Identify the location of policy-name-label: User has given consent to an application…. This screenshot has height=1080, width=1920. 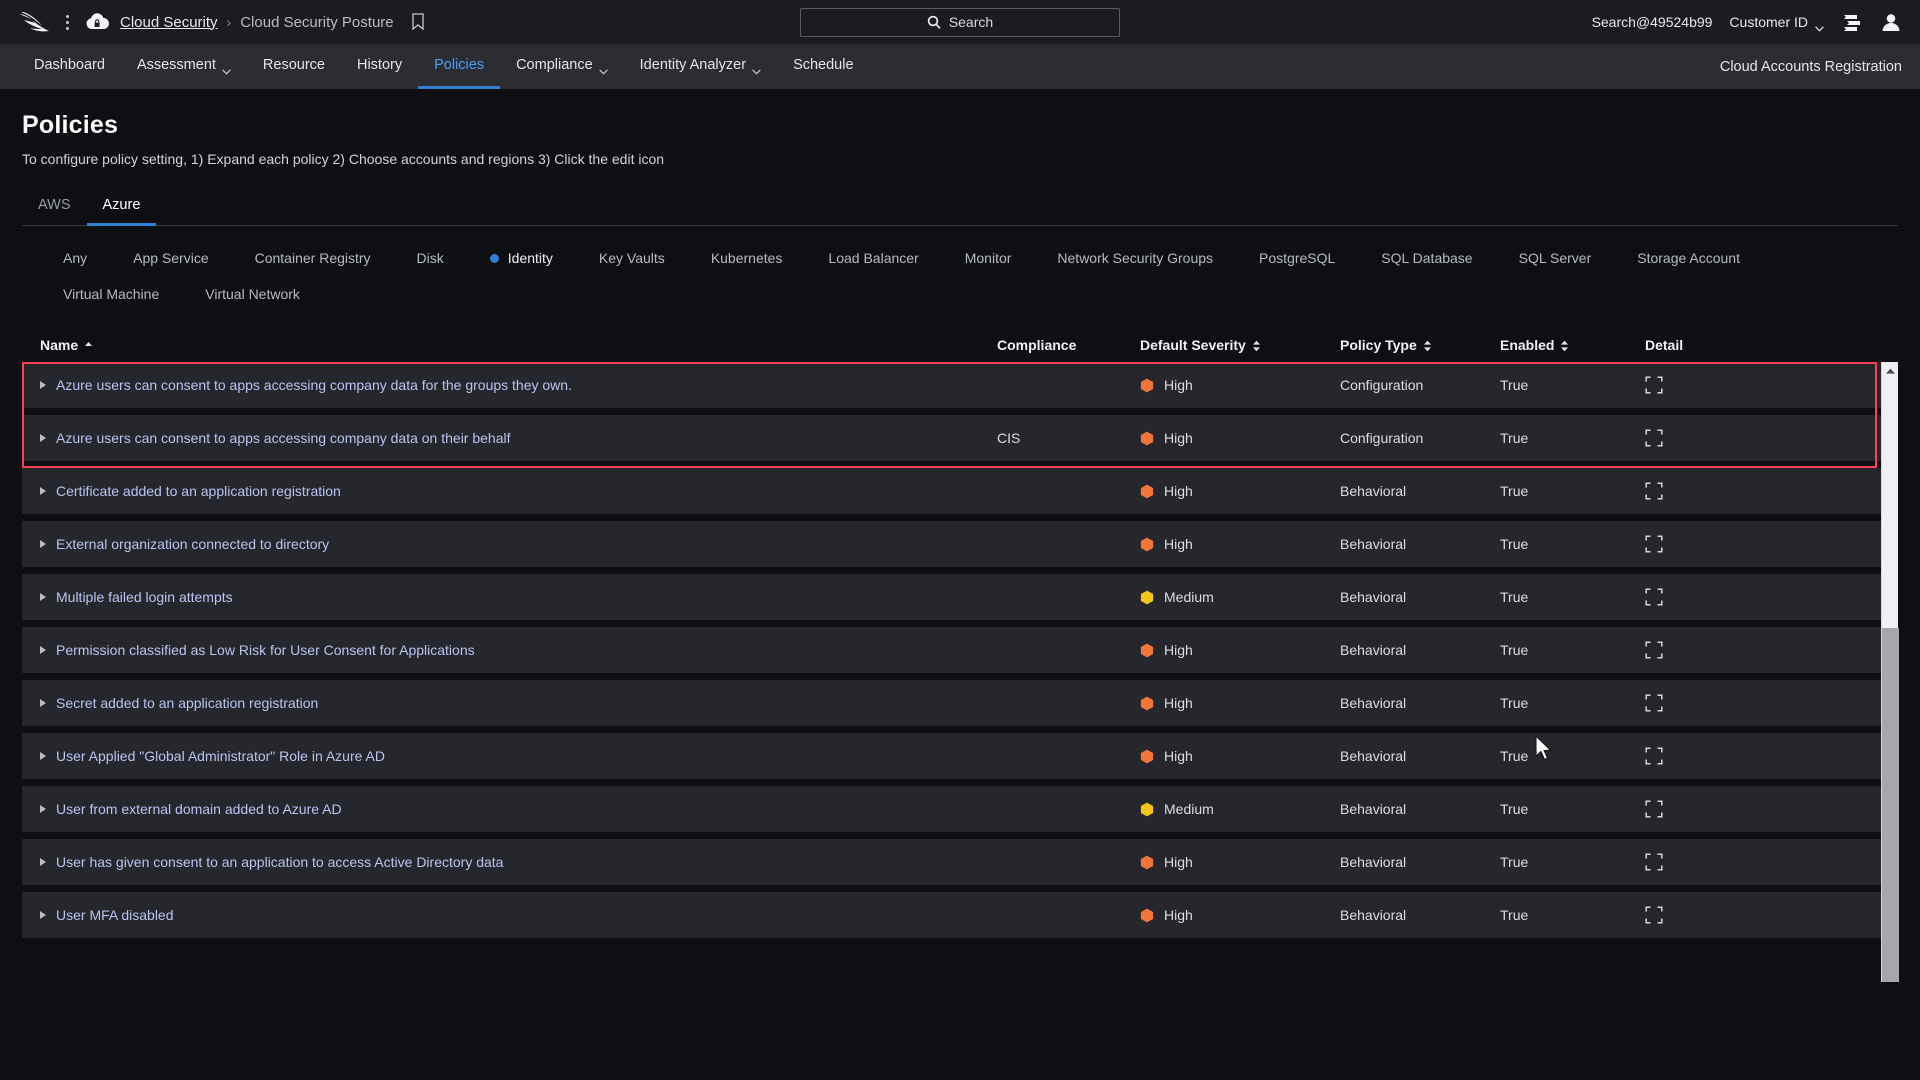
(279, 862).